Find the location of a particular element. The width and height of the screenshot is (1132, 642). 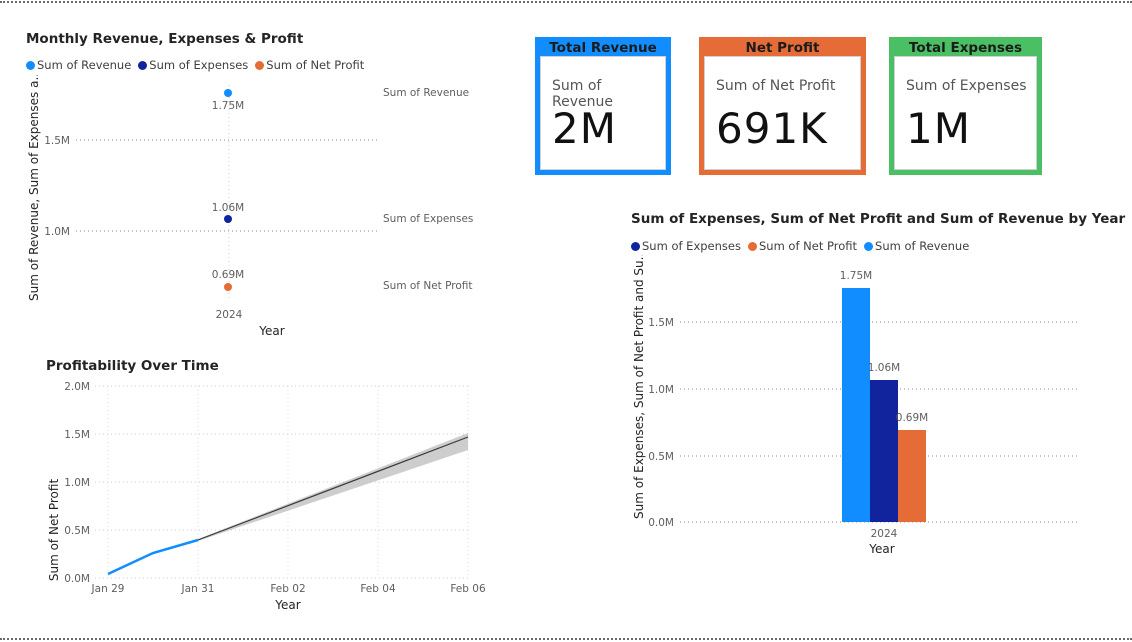

card-value: 691K is located at coordinates (772, 128).